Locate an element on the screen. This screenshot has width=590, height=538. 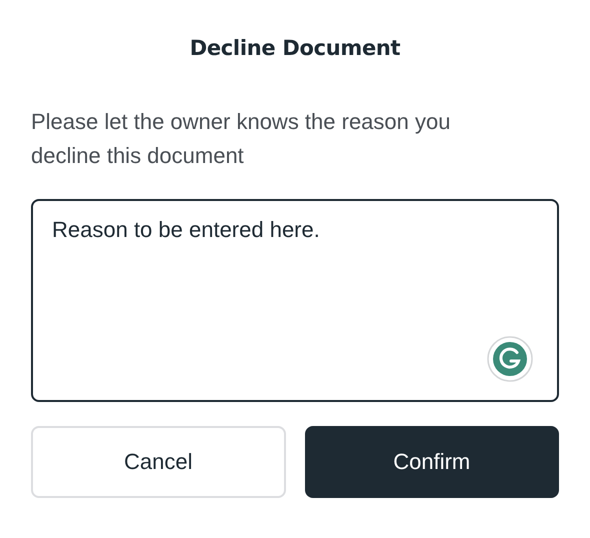
cancel-button: Cancel is located at coordinates (158, 462).